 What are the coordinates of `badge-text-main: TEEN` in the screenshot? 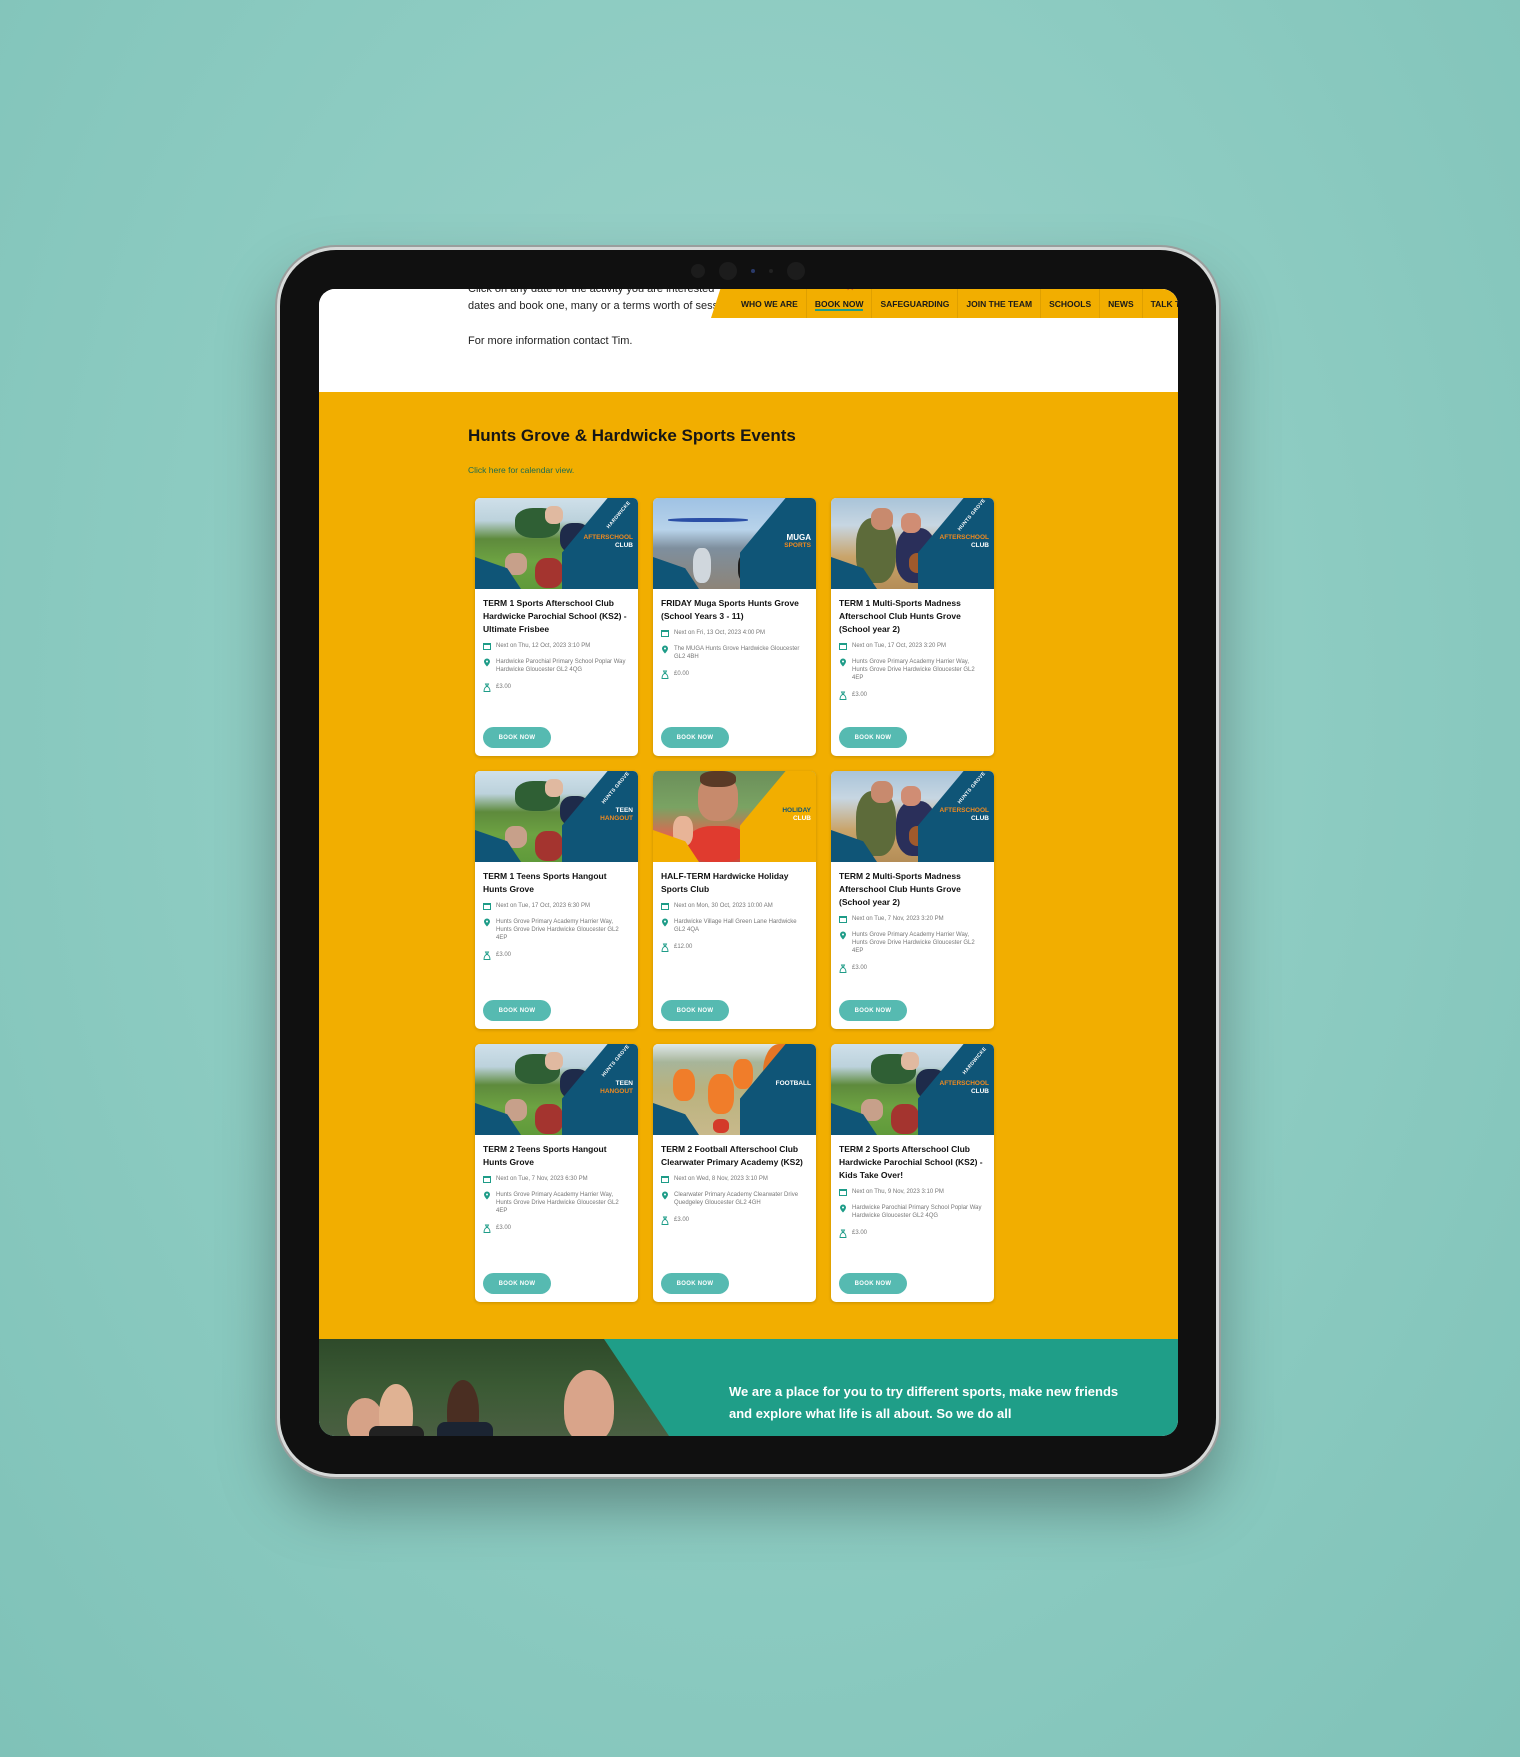 It's located at (624, 810).